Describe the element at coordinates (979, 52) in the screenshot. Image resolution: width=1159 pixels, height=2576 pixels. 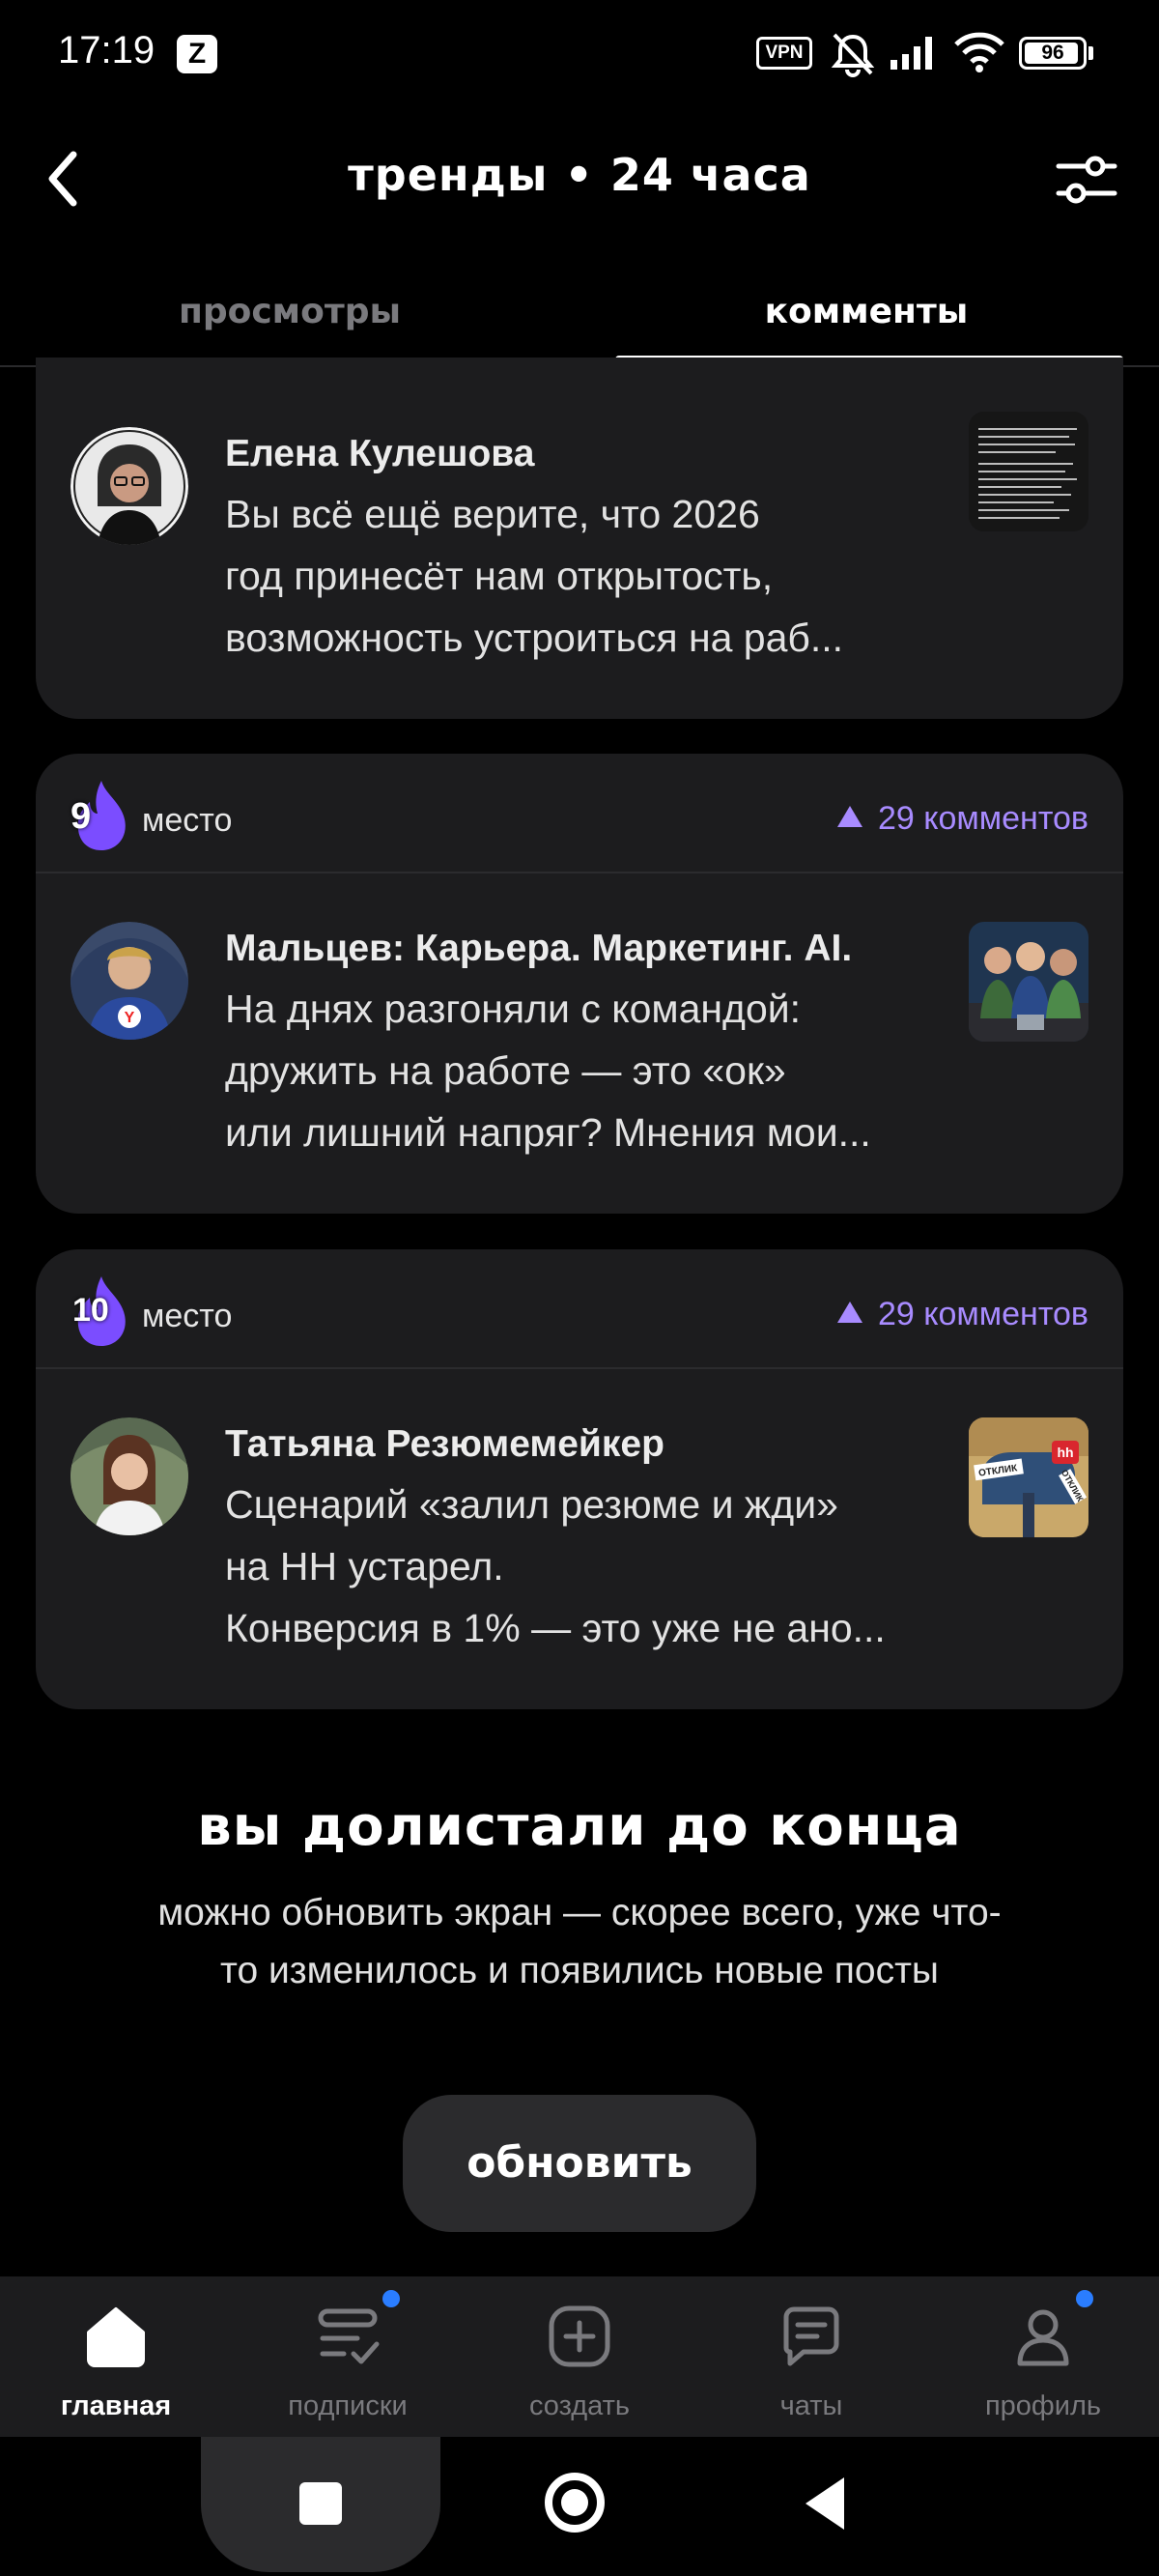
I see `wifi-icon` at that location.